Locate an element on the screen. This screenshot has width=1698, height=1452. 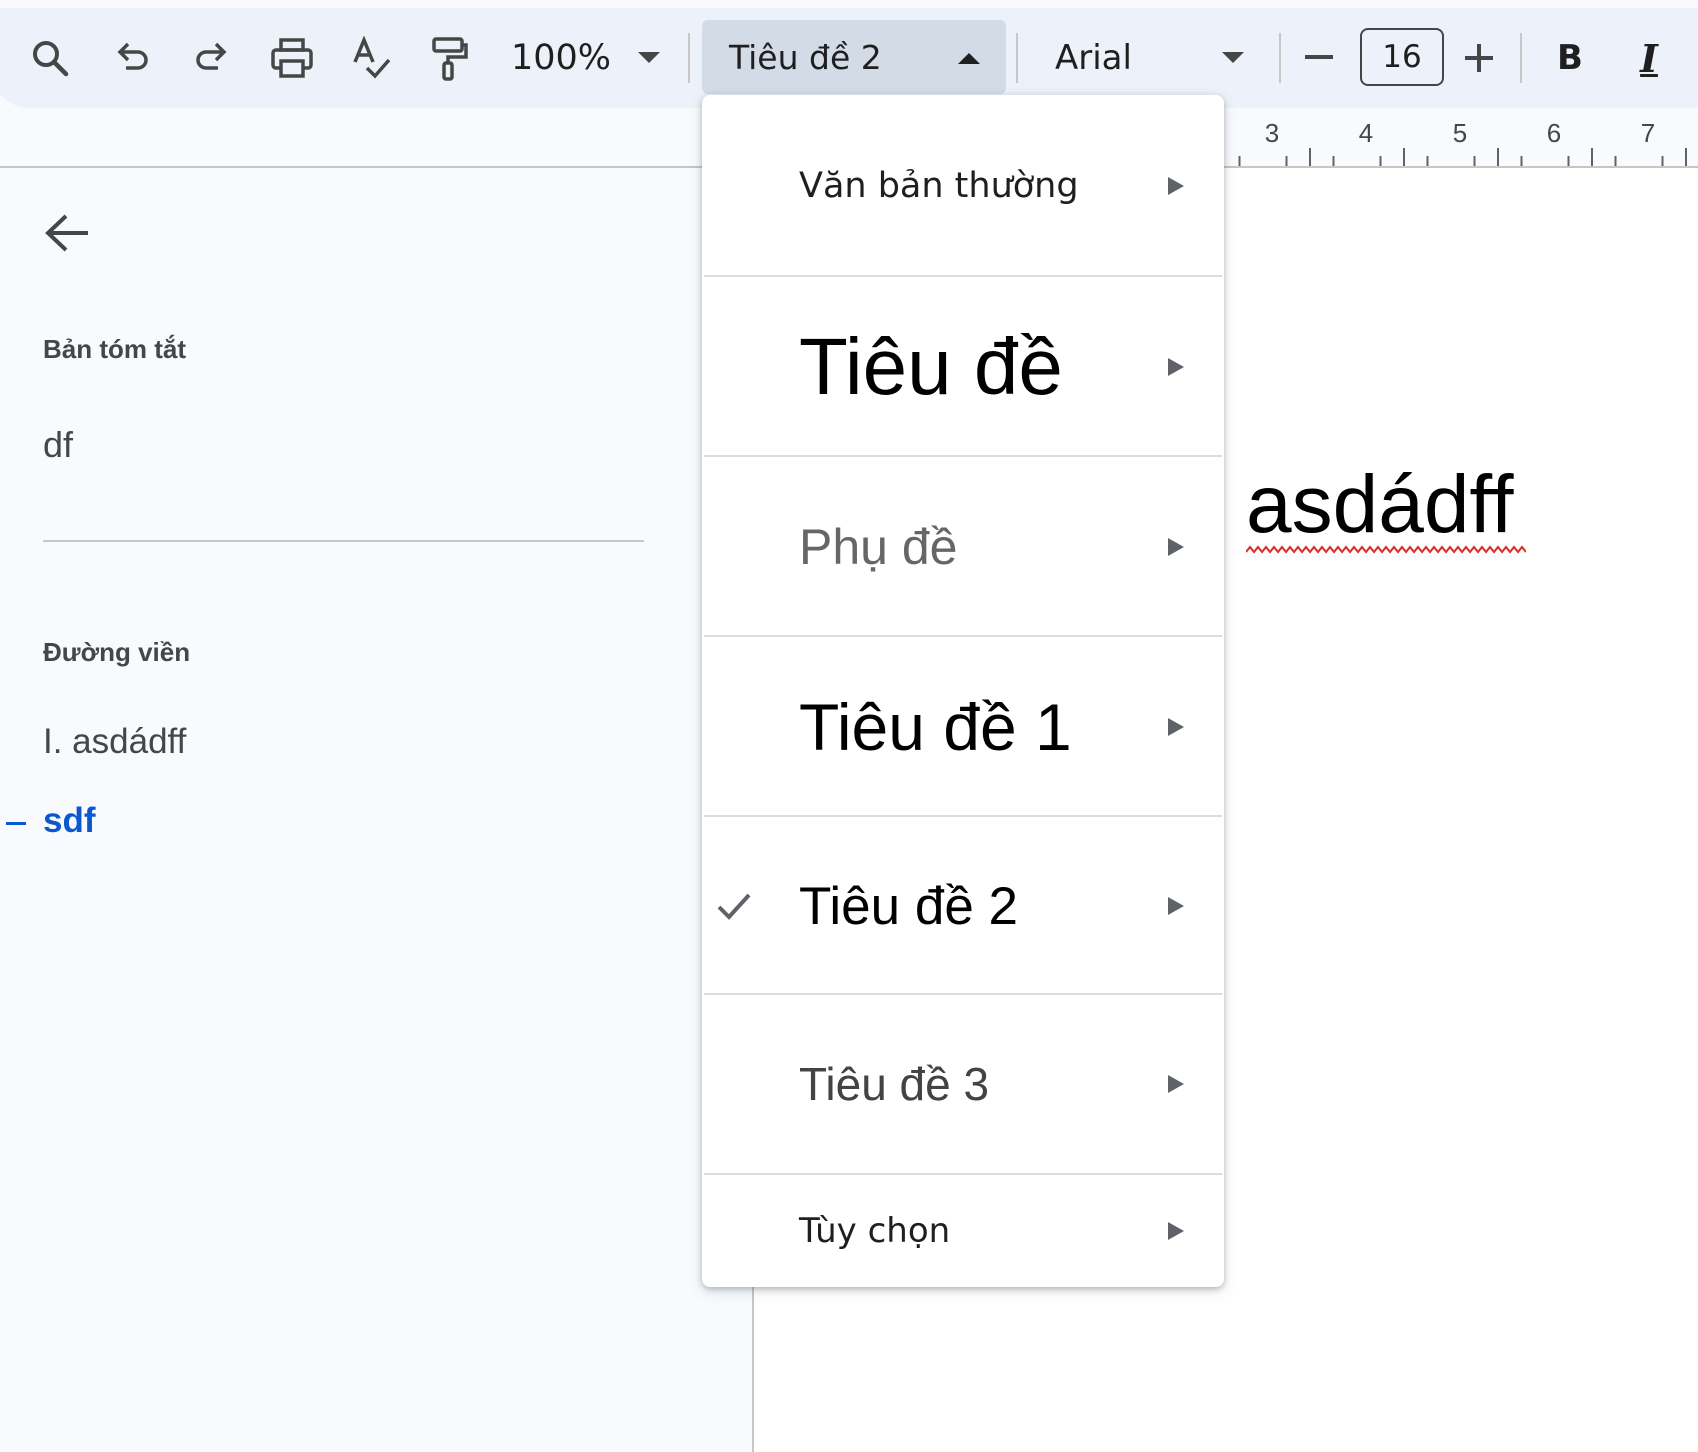
paragraph-style-value: Tiêu đề 2 is located at coordinates (805, 57).